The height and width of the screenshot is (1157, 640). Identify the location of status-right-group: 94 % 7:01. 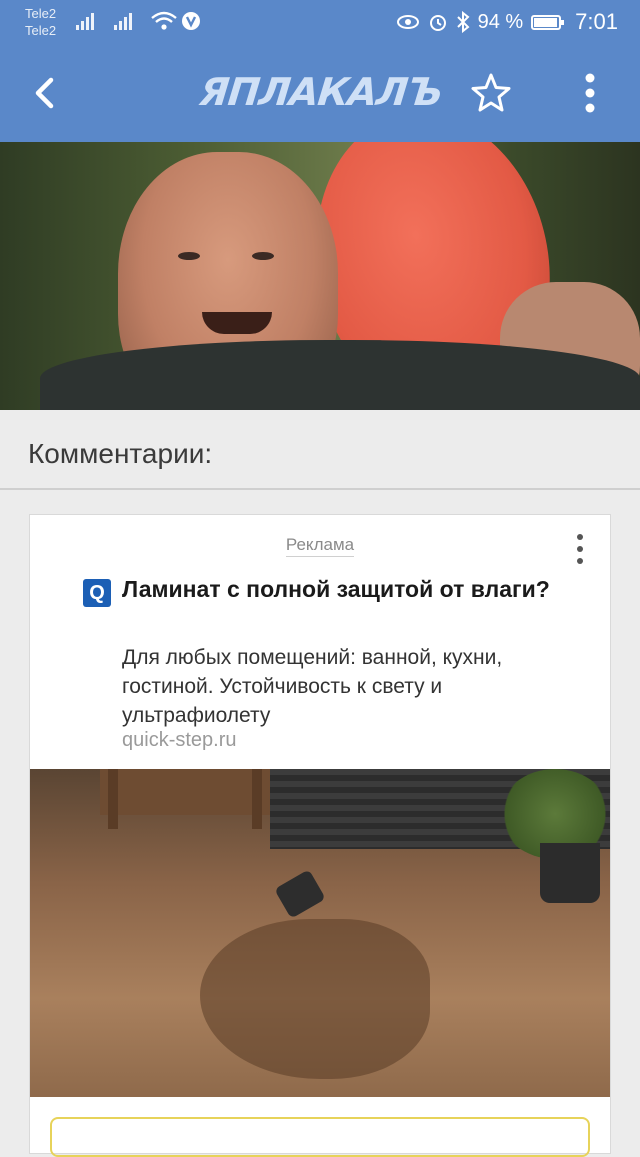
(507, 22).